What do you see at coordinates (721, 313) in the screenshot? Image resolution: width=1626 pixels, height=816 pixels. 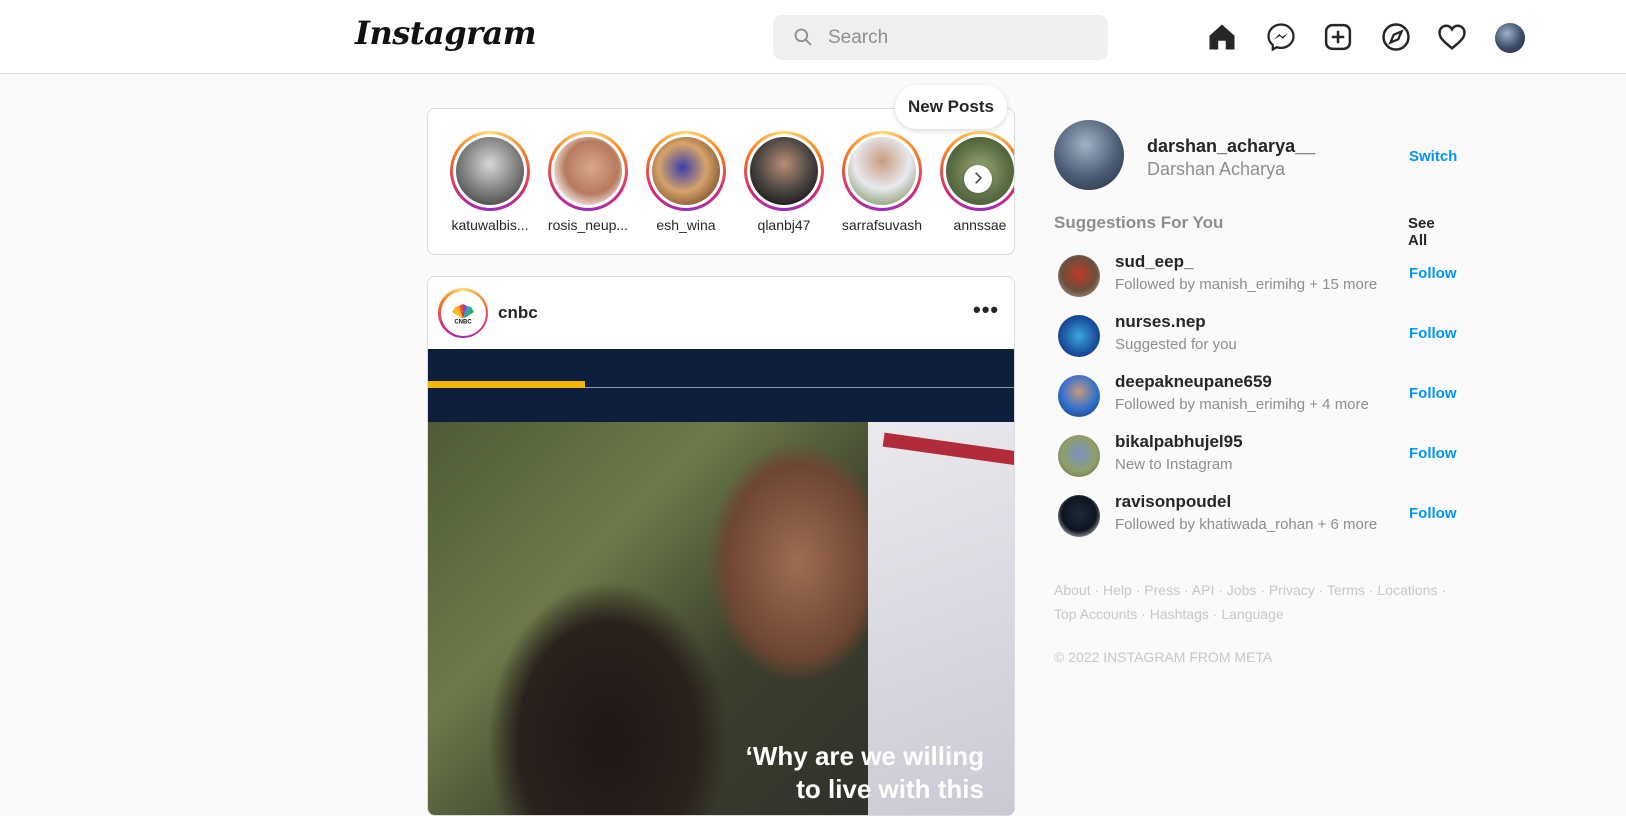 I see `post-header: CNBC cnbc •••` at bounding box center [721, 313].